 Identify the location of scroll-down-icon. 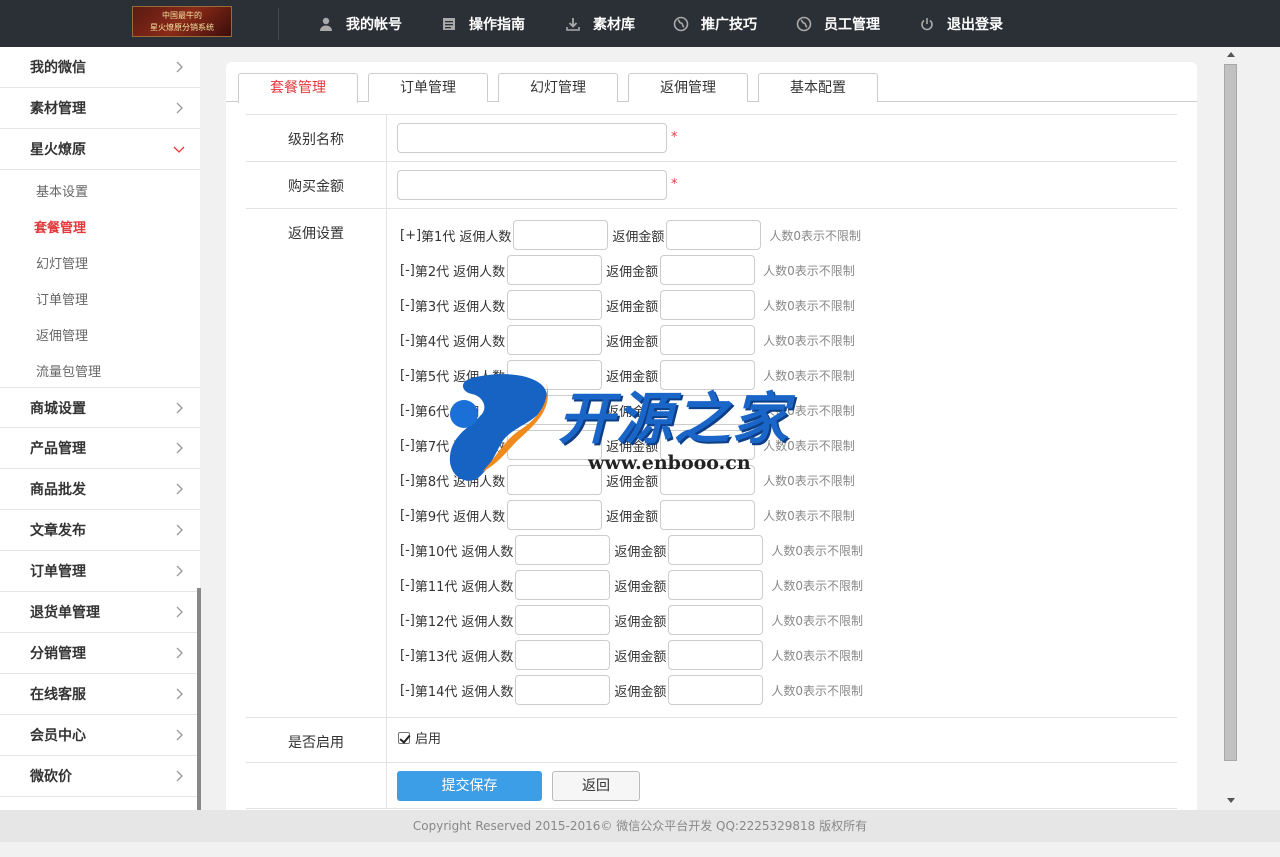
(1231, 800).